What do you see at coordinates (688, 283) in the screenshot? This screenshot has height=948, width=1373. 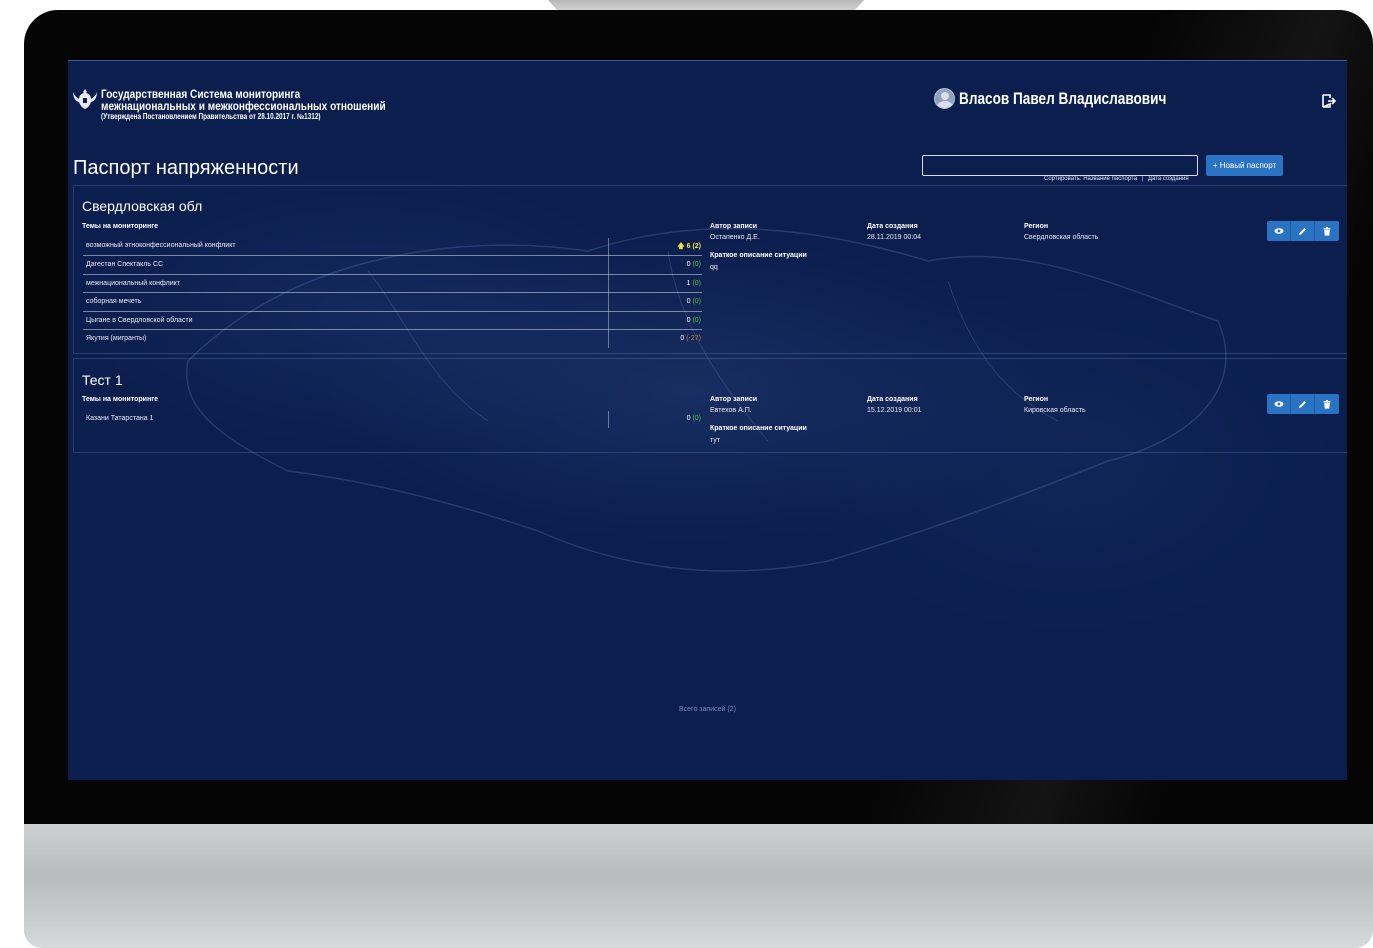 I see `topic-count: 1` at bounding box center [688, 283].